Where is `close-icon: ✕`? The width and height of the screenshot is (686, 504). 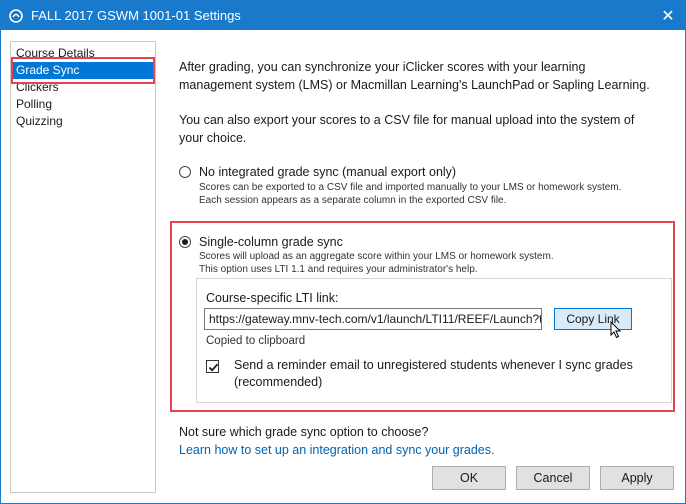
close-icon: ✕ is located at coordinates (668, 16).